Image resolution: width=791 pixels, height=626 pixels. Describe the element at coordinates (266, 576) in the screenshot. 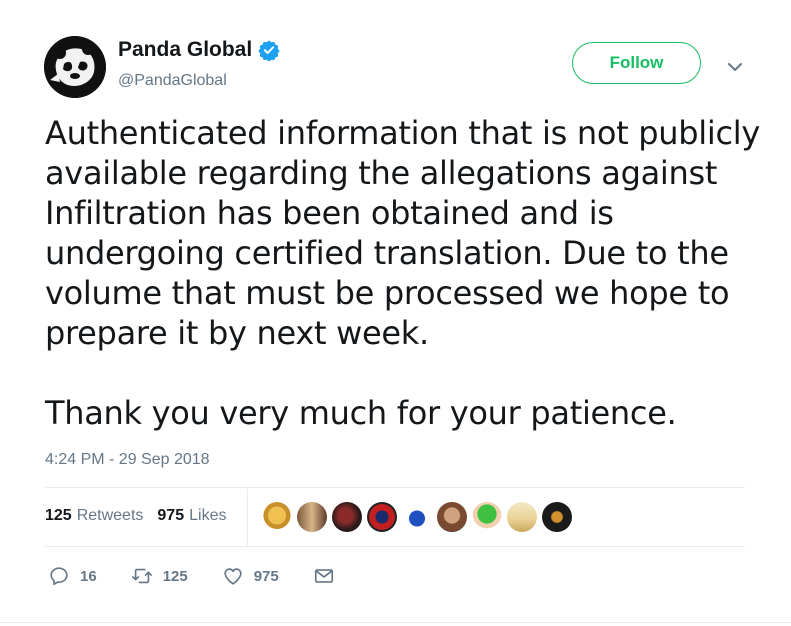

I see `like-count: 975` at that location.